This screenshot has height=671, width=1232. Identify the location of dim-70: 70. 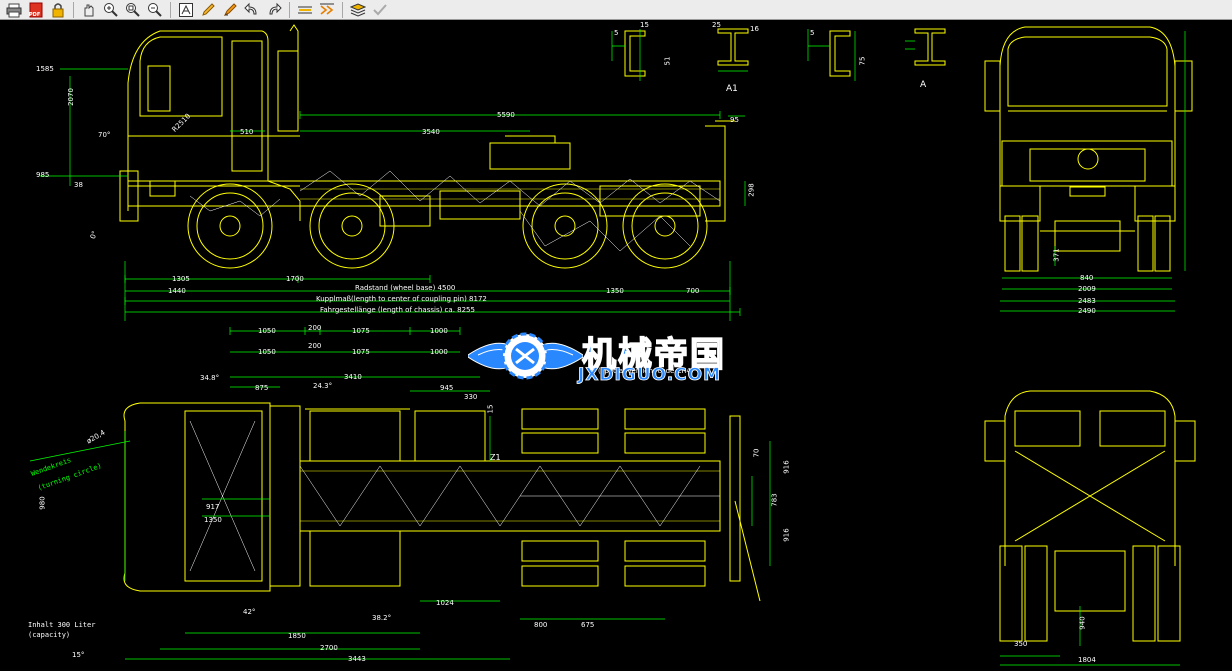
(756, 453).